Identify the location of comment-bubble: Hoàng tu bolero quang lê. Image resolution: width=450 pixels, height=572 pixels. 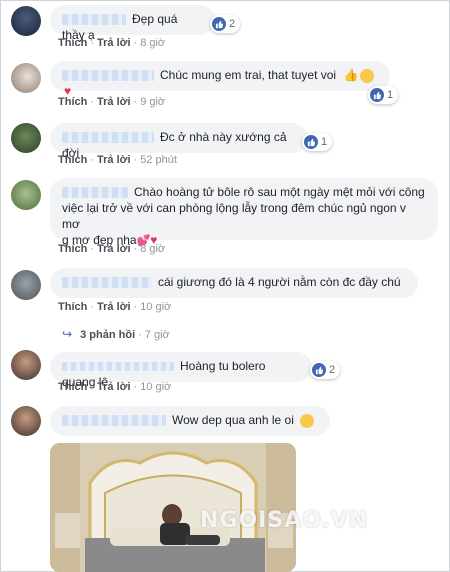
(181, 370).